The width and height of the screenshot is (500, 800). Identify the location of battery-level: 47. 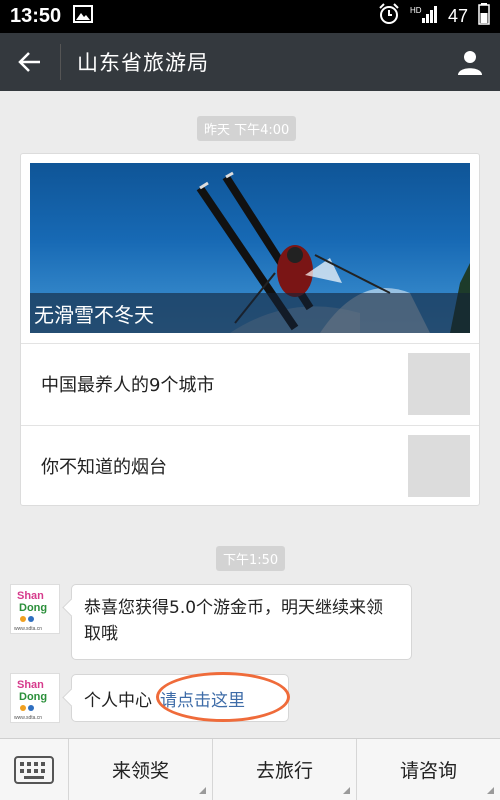
(457, 16).